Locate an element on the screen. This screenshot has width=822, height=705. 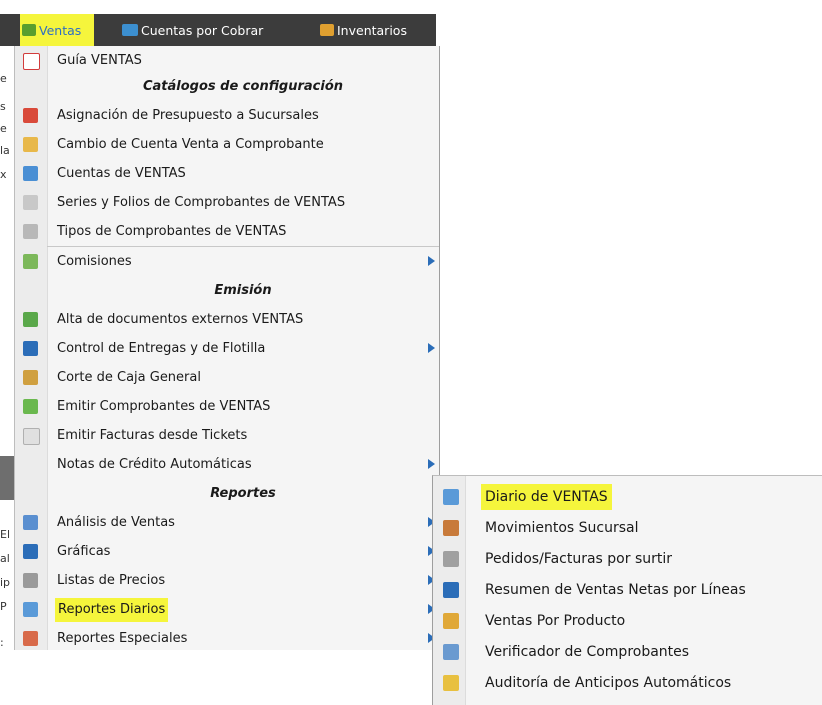
home-icon is located at coordinates (451, 528).